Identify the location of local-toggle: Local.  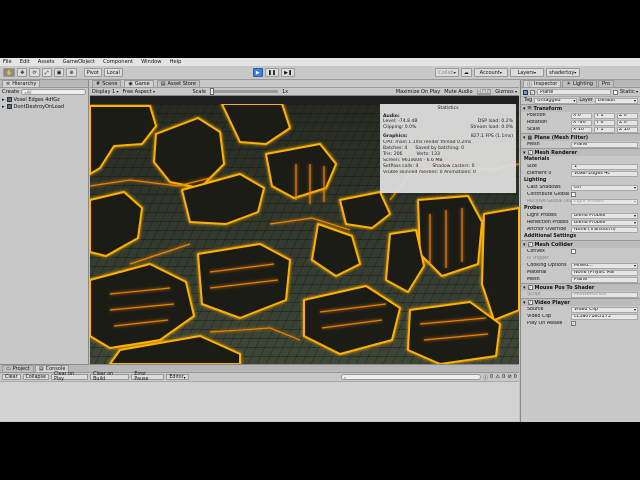
(113, 72).